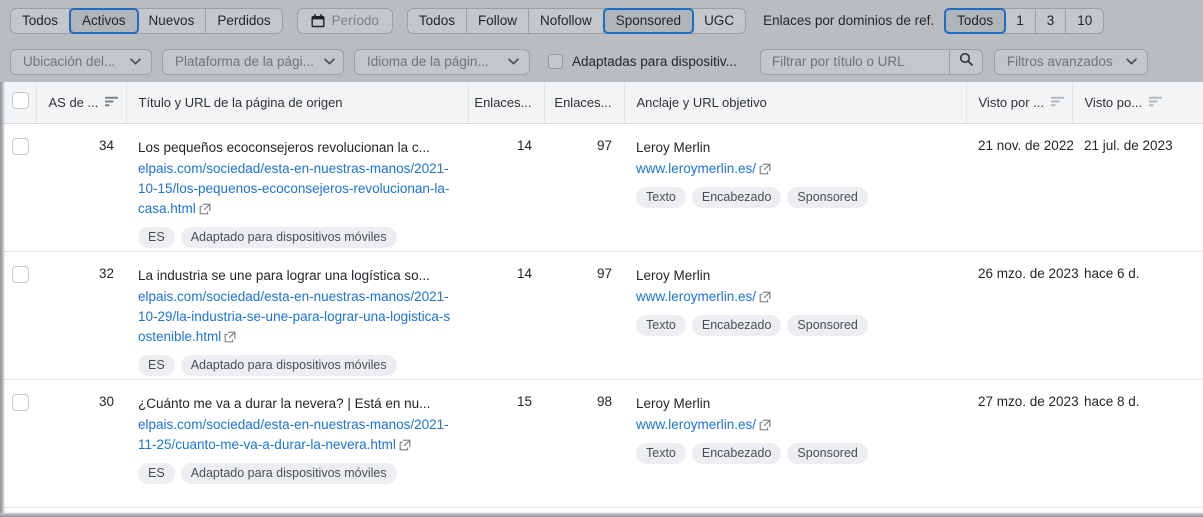 The width and height of the screenshot is (1203, 517). Describe the element at coordinates (1128, 145) in the screenshot. I see `seen-last-value: 21 jul. de 2023` at that location.